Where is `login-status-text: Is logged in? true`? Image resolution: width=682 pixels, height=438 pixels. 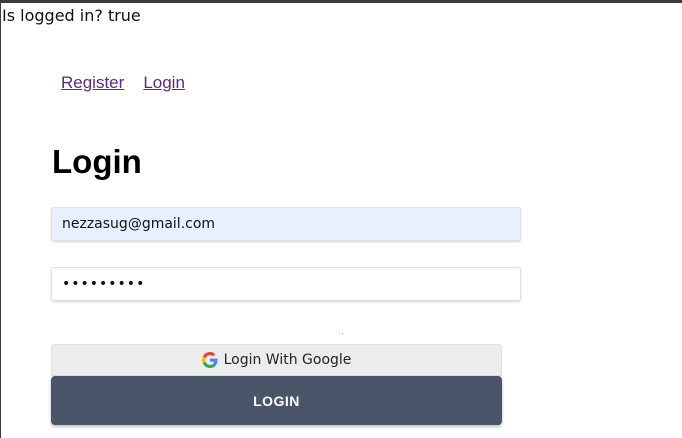 login-status-text: Is logged in? true is located at coordinates (71, 15).